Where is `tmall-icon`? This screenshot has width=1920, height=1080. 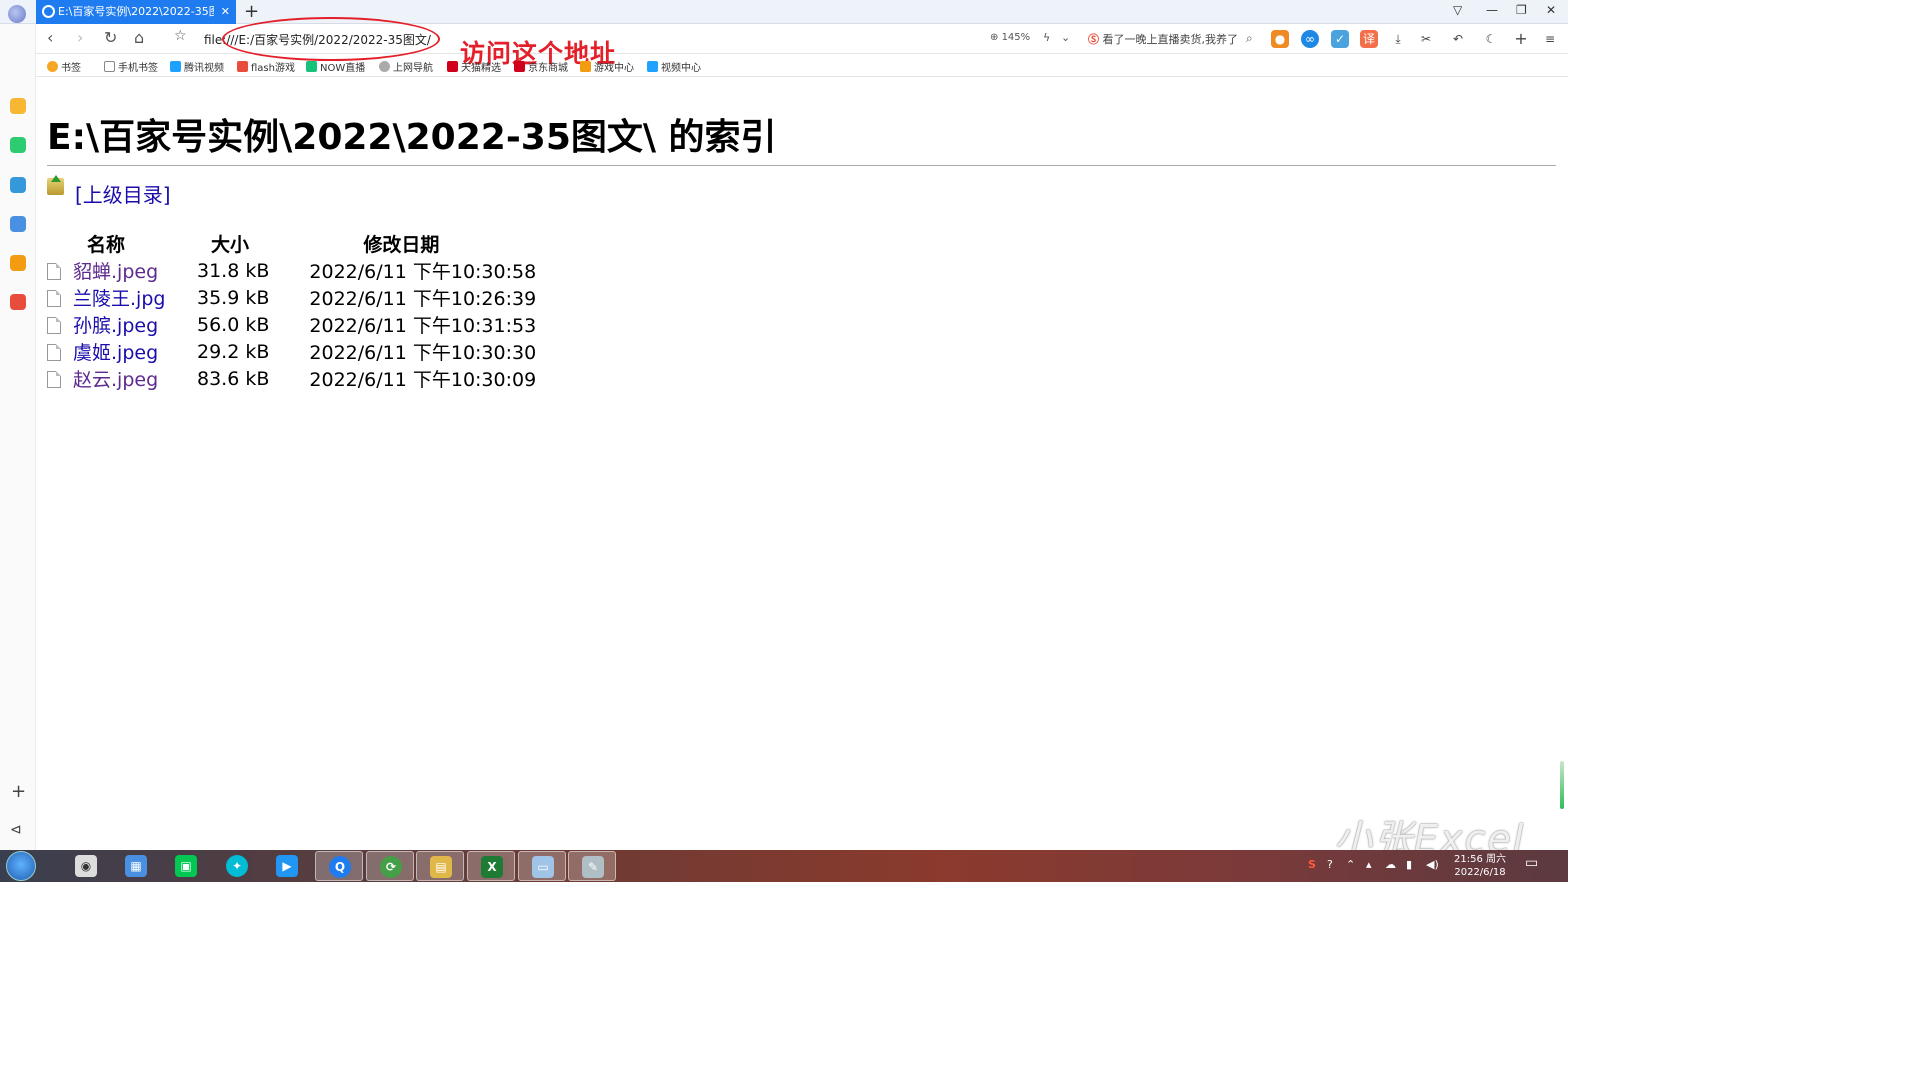
tmall-icon is located at coordinates (452, 66).